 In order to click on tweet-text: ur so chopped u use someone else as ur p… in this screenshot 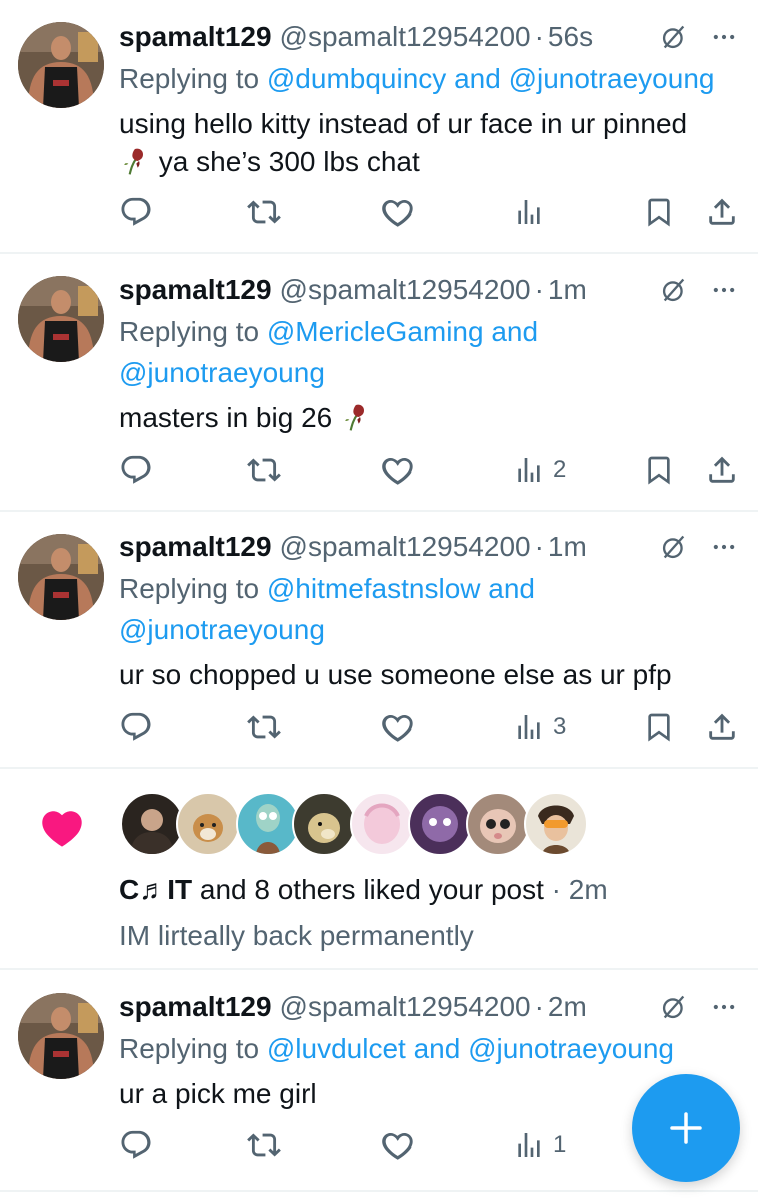, I will do `click(395, 674)`.